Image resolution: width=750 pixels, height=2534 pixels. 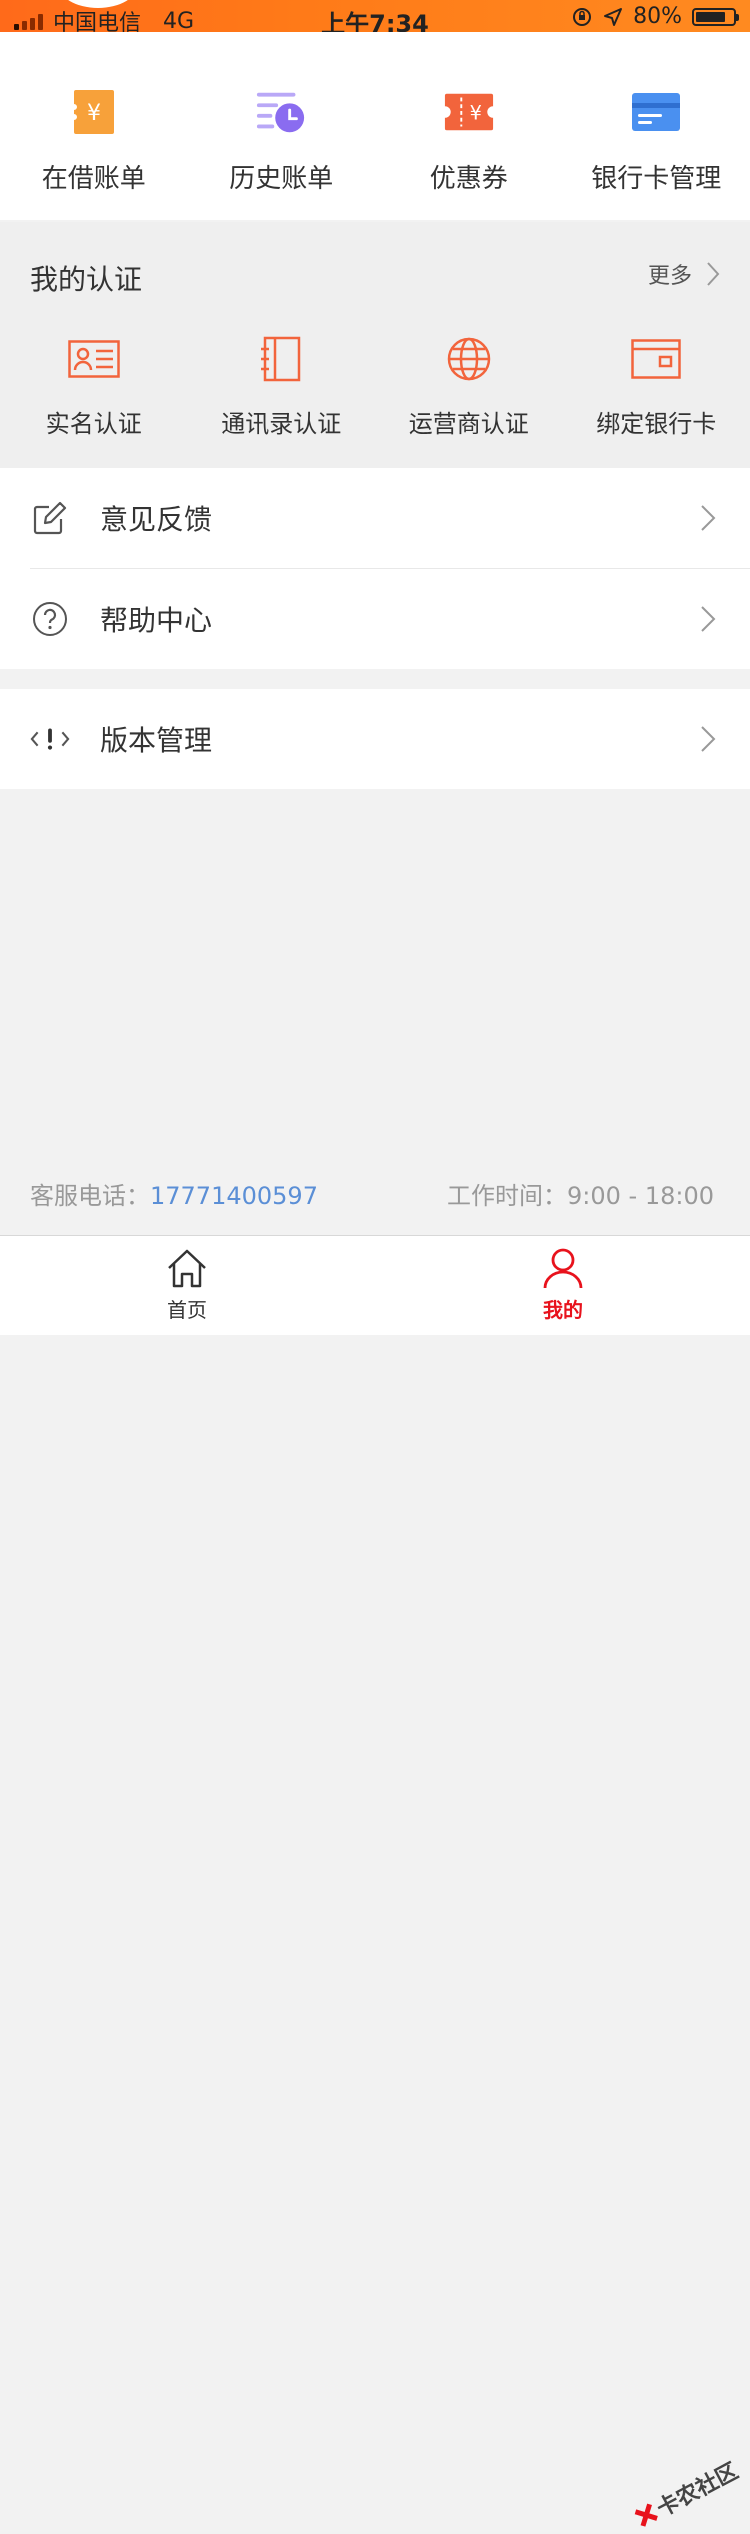 I want to click on battery-percent: 80%, so click(x=657, y=16).